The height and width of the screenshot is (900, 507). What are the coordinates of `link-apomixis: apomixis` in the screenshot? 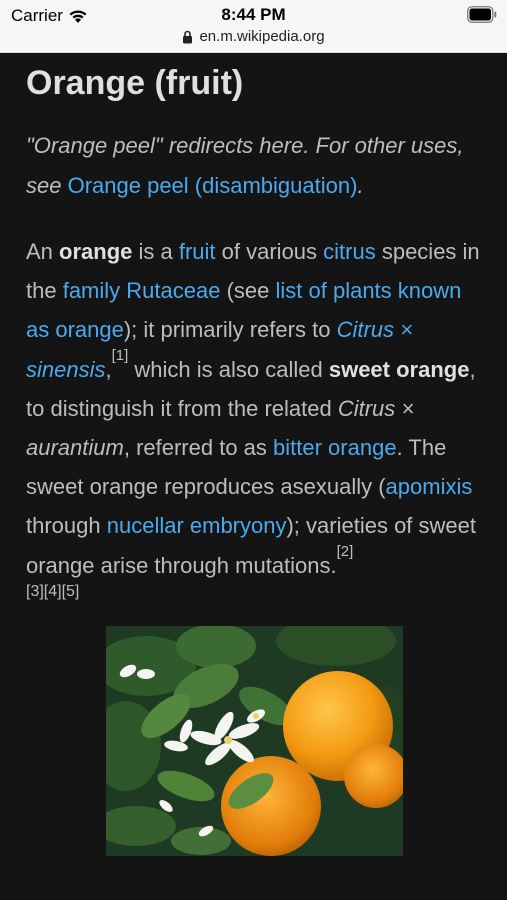 It's located at (429, 486).